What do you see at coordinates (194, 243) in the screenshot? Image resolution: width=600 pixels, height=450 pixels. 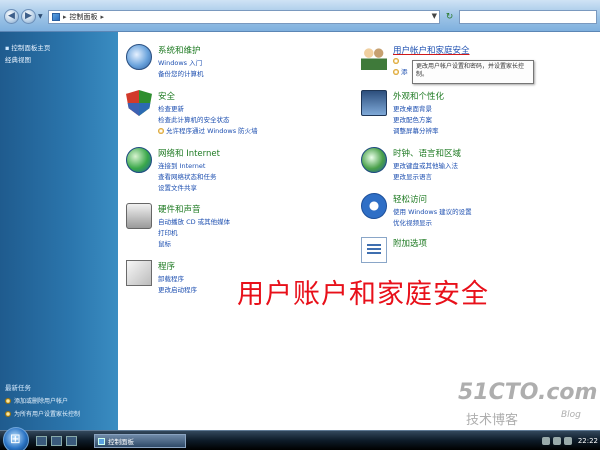 I see `category-link: 鼠标` at bounding box center [194, 243].